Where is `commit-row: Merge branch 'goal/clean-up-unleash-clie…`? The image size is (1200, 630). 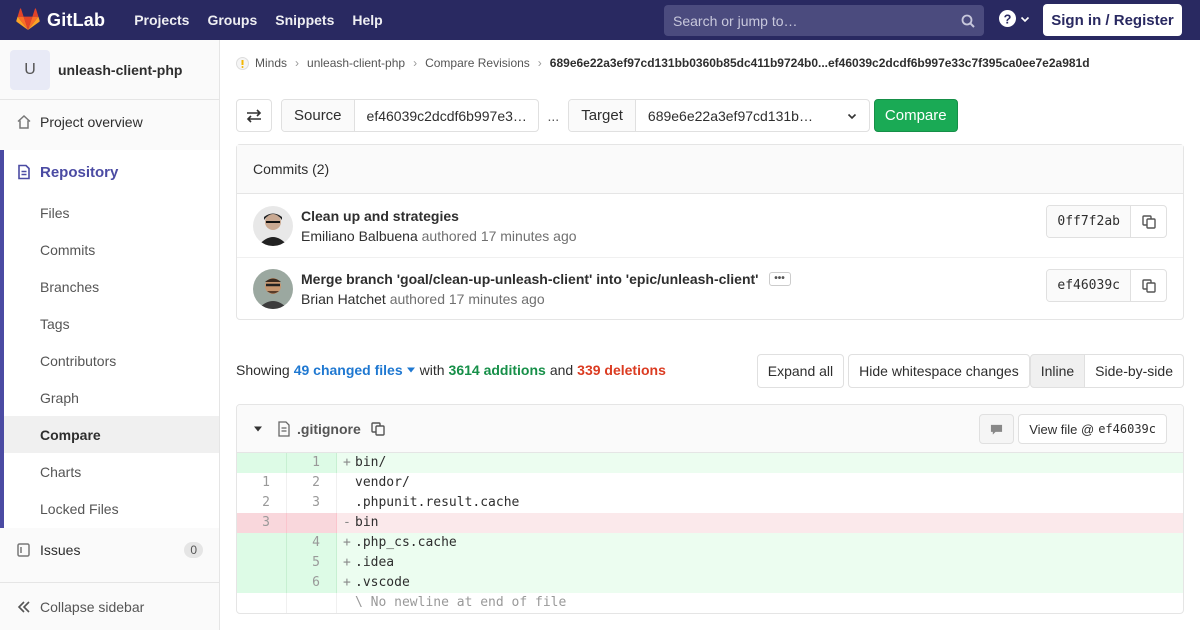
commit-row: Merge branch 'goal/clean-up-unleash-clie… is located at coordinates (710, 288).